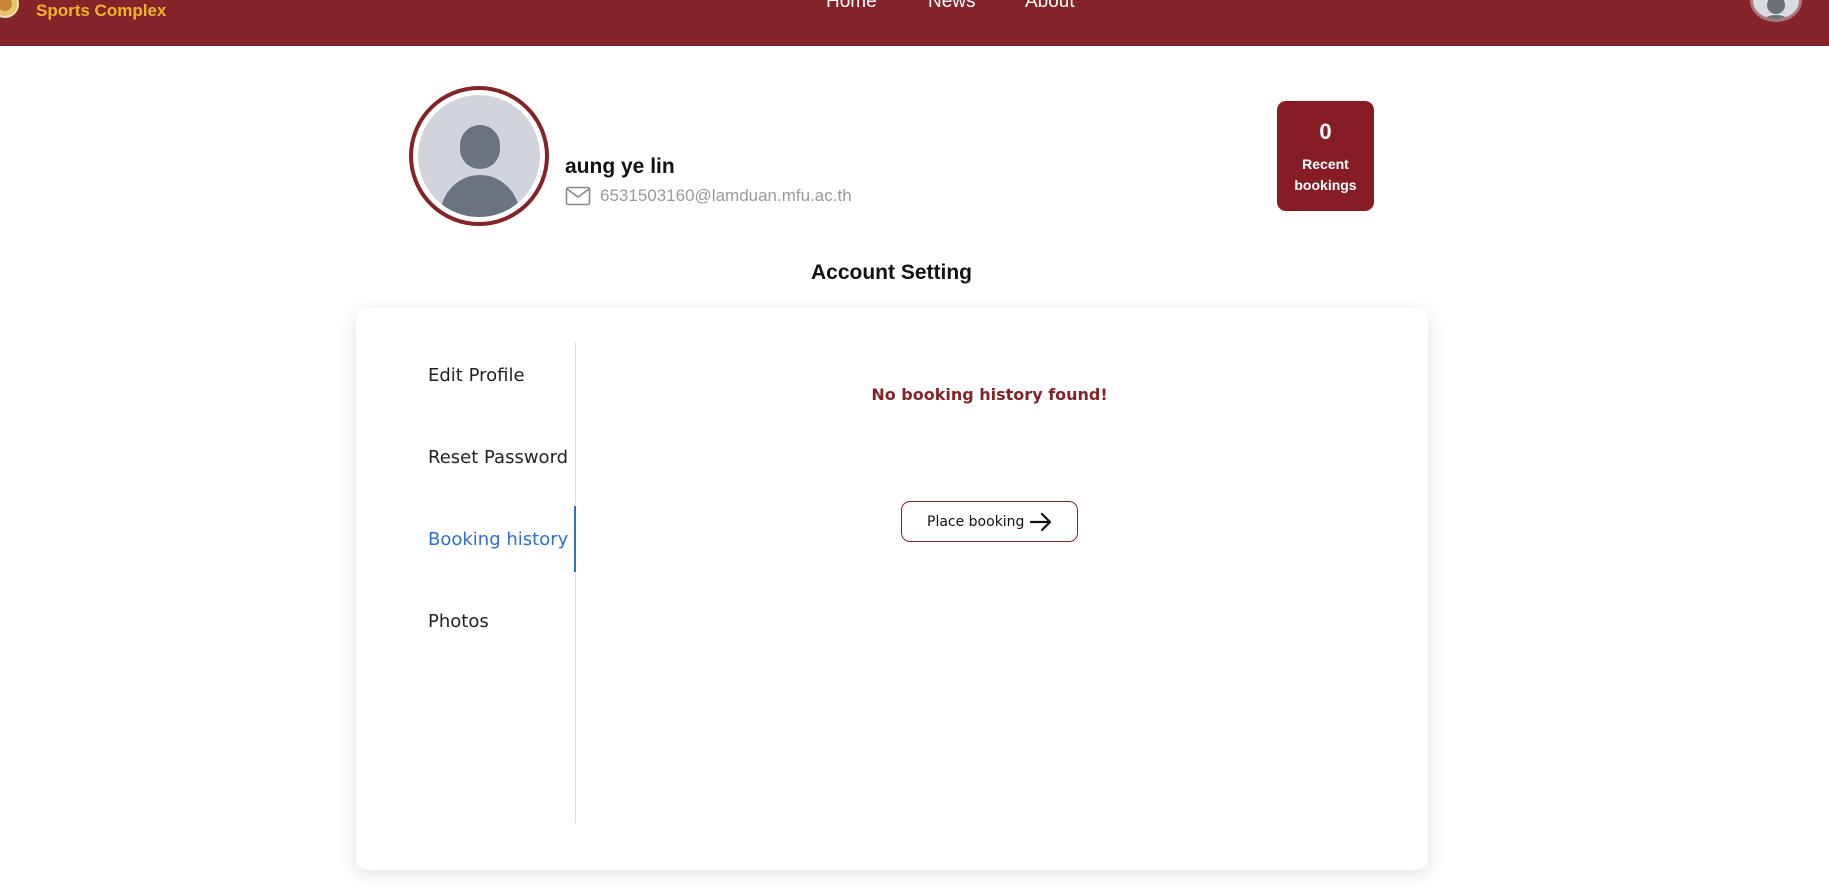 This screenshot has height=893, width=1829. What do you see at coordinates (989, 394) in the screenshot?
I see `empty-booking-message: No booking history found!` at bounding box center [989, 394].